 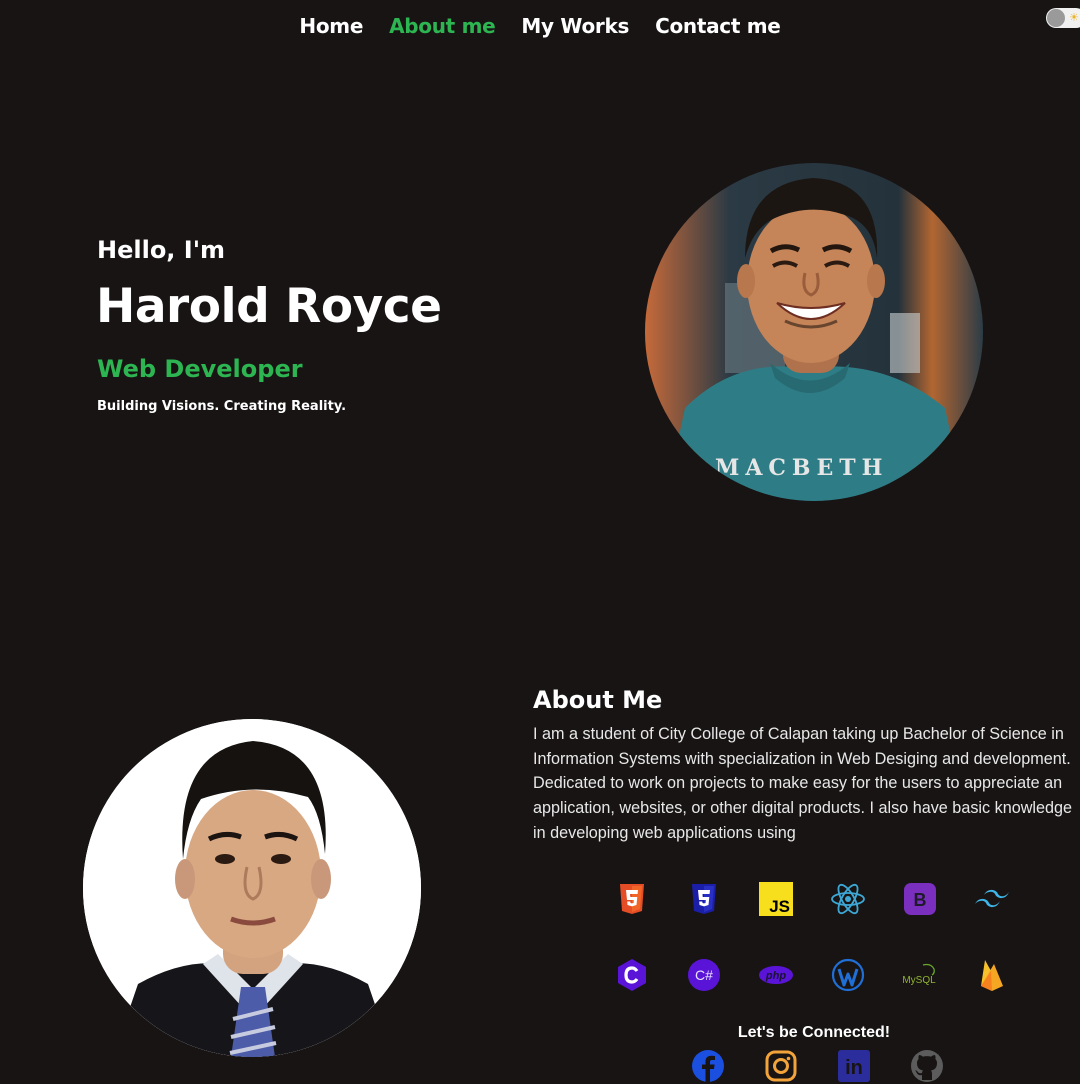 I want to click on nav-home: Home, so click(x=331, y=26).